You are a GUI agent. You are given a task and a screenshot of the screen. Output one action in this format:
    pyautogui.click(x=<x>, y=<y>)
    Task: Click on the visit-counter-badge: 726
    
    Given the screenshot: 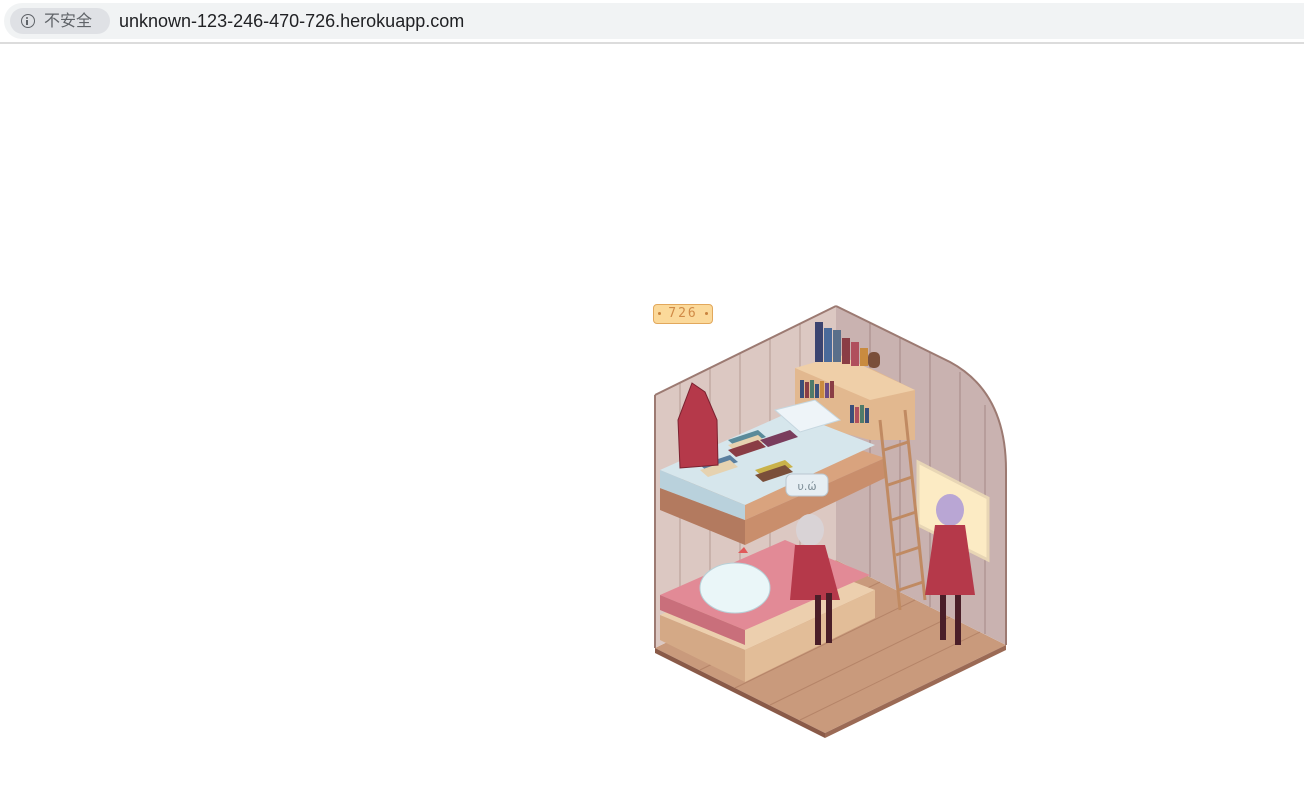 What is the action you would take?
    pyautogui.click(x=683, y=314)
    